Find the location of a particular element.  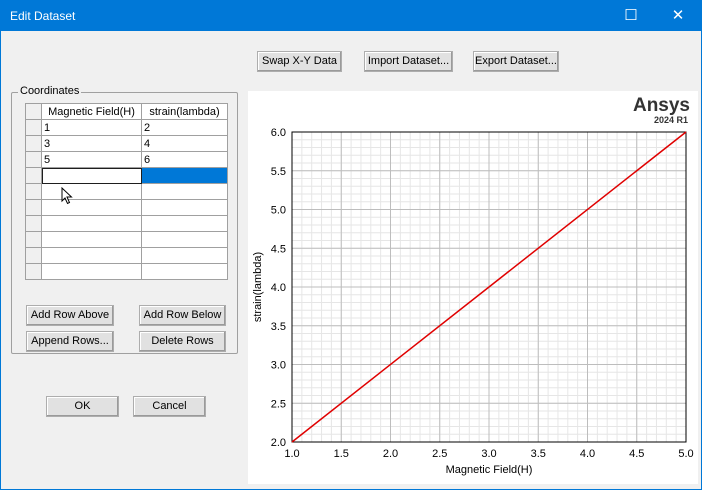

y-tick-label: 6.0 is located at coordinates (278, 133).